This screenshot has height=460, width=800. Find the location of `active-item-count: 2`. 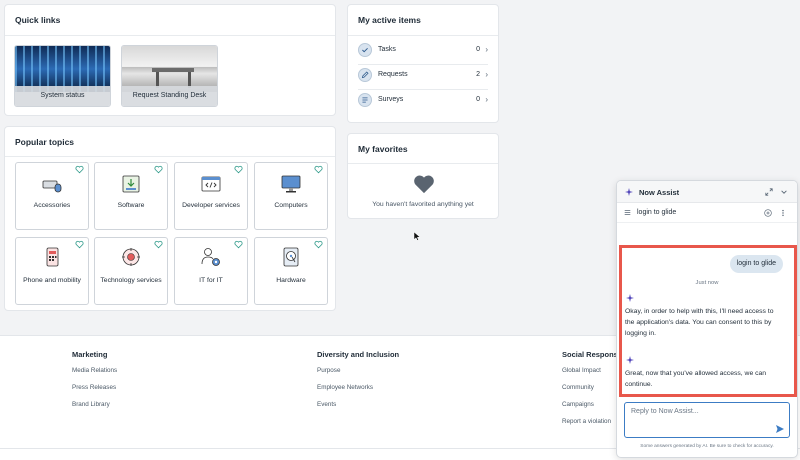

active-item-count: 2 is located at coordinates (478, 74).